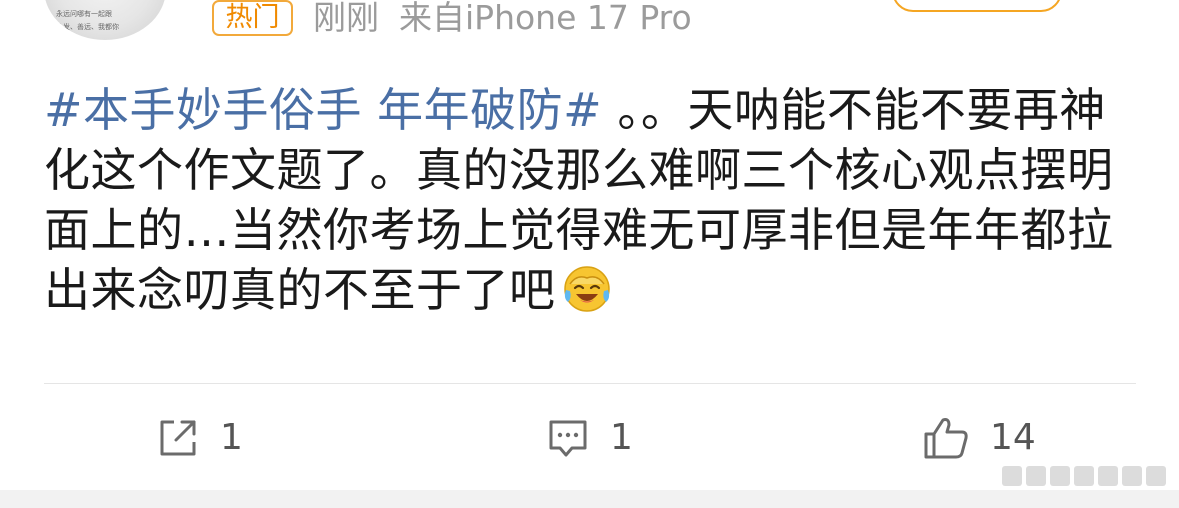  I want to click on avatar: 永远问哪有一起跟 头发、善远、我都你, so click(105, 20).